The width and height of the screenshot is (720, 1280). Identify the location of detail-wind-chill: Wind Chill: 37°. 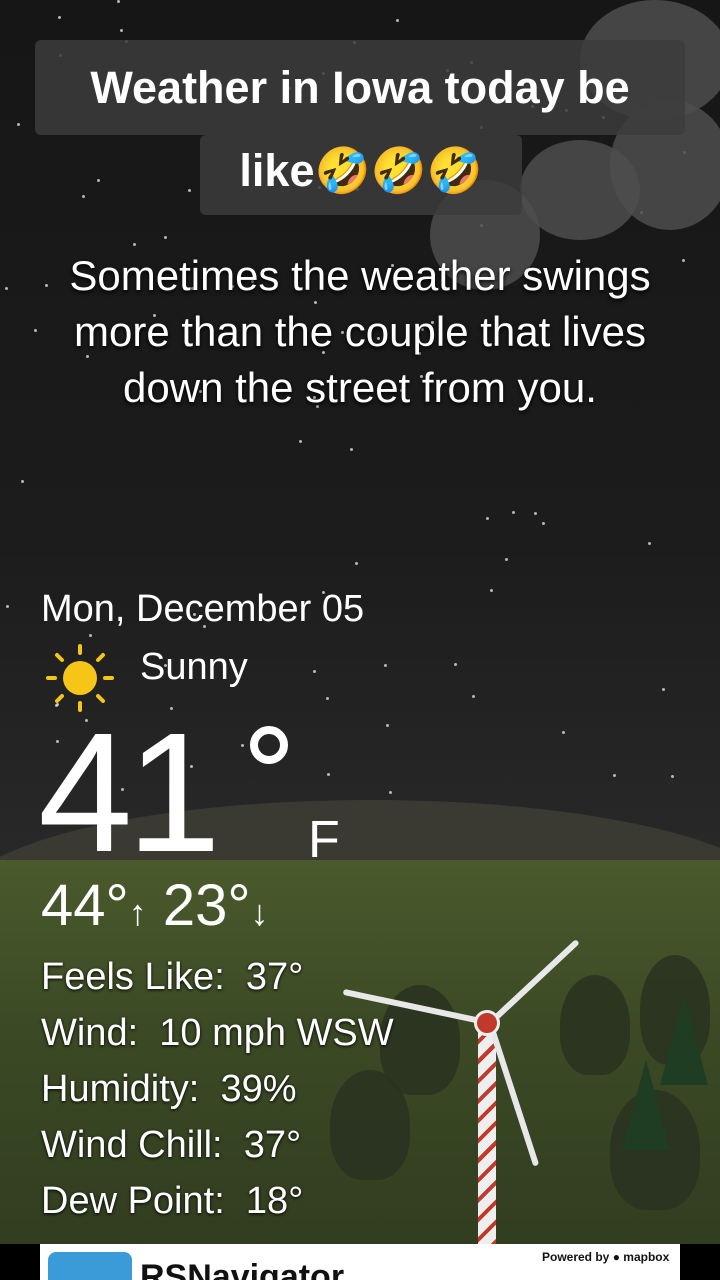
(171, 1145).